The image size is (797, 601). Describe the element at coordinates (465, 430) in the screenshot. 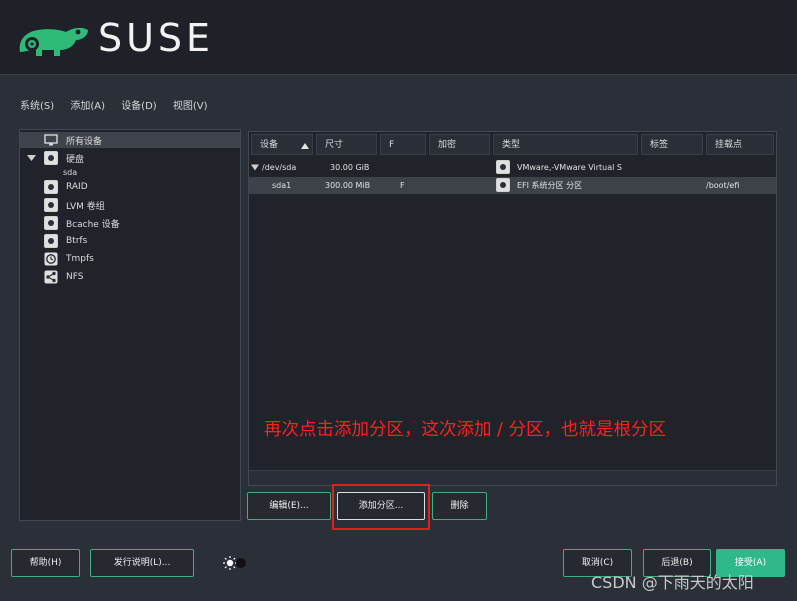

I see `annotation-text: 再次点击添加分区，这次添加 / 分区，也就是根分区` at that location.